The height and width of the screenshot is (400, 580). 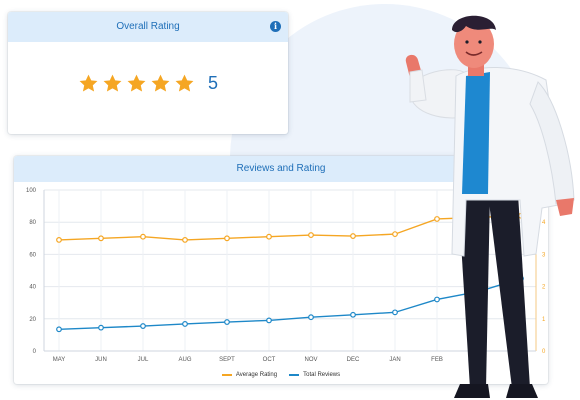 I want to click on y-left-tick-label: 60, so click(x=32, y=255).